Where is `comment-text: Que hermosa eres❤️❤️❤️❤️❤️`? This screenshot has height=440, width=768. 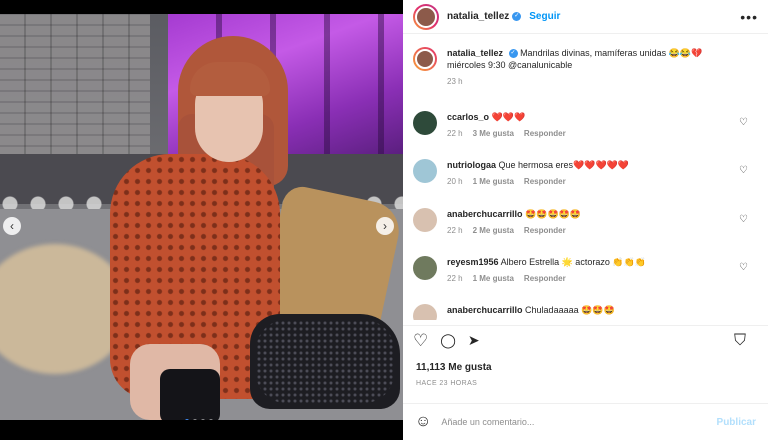
comment-text: Que hermosa eres❤️❤️❤️❤️❤️ is located at coordinates (564, 165).